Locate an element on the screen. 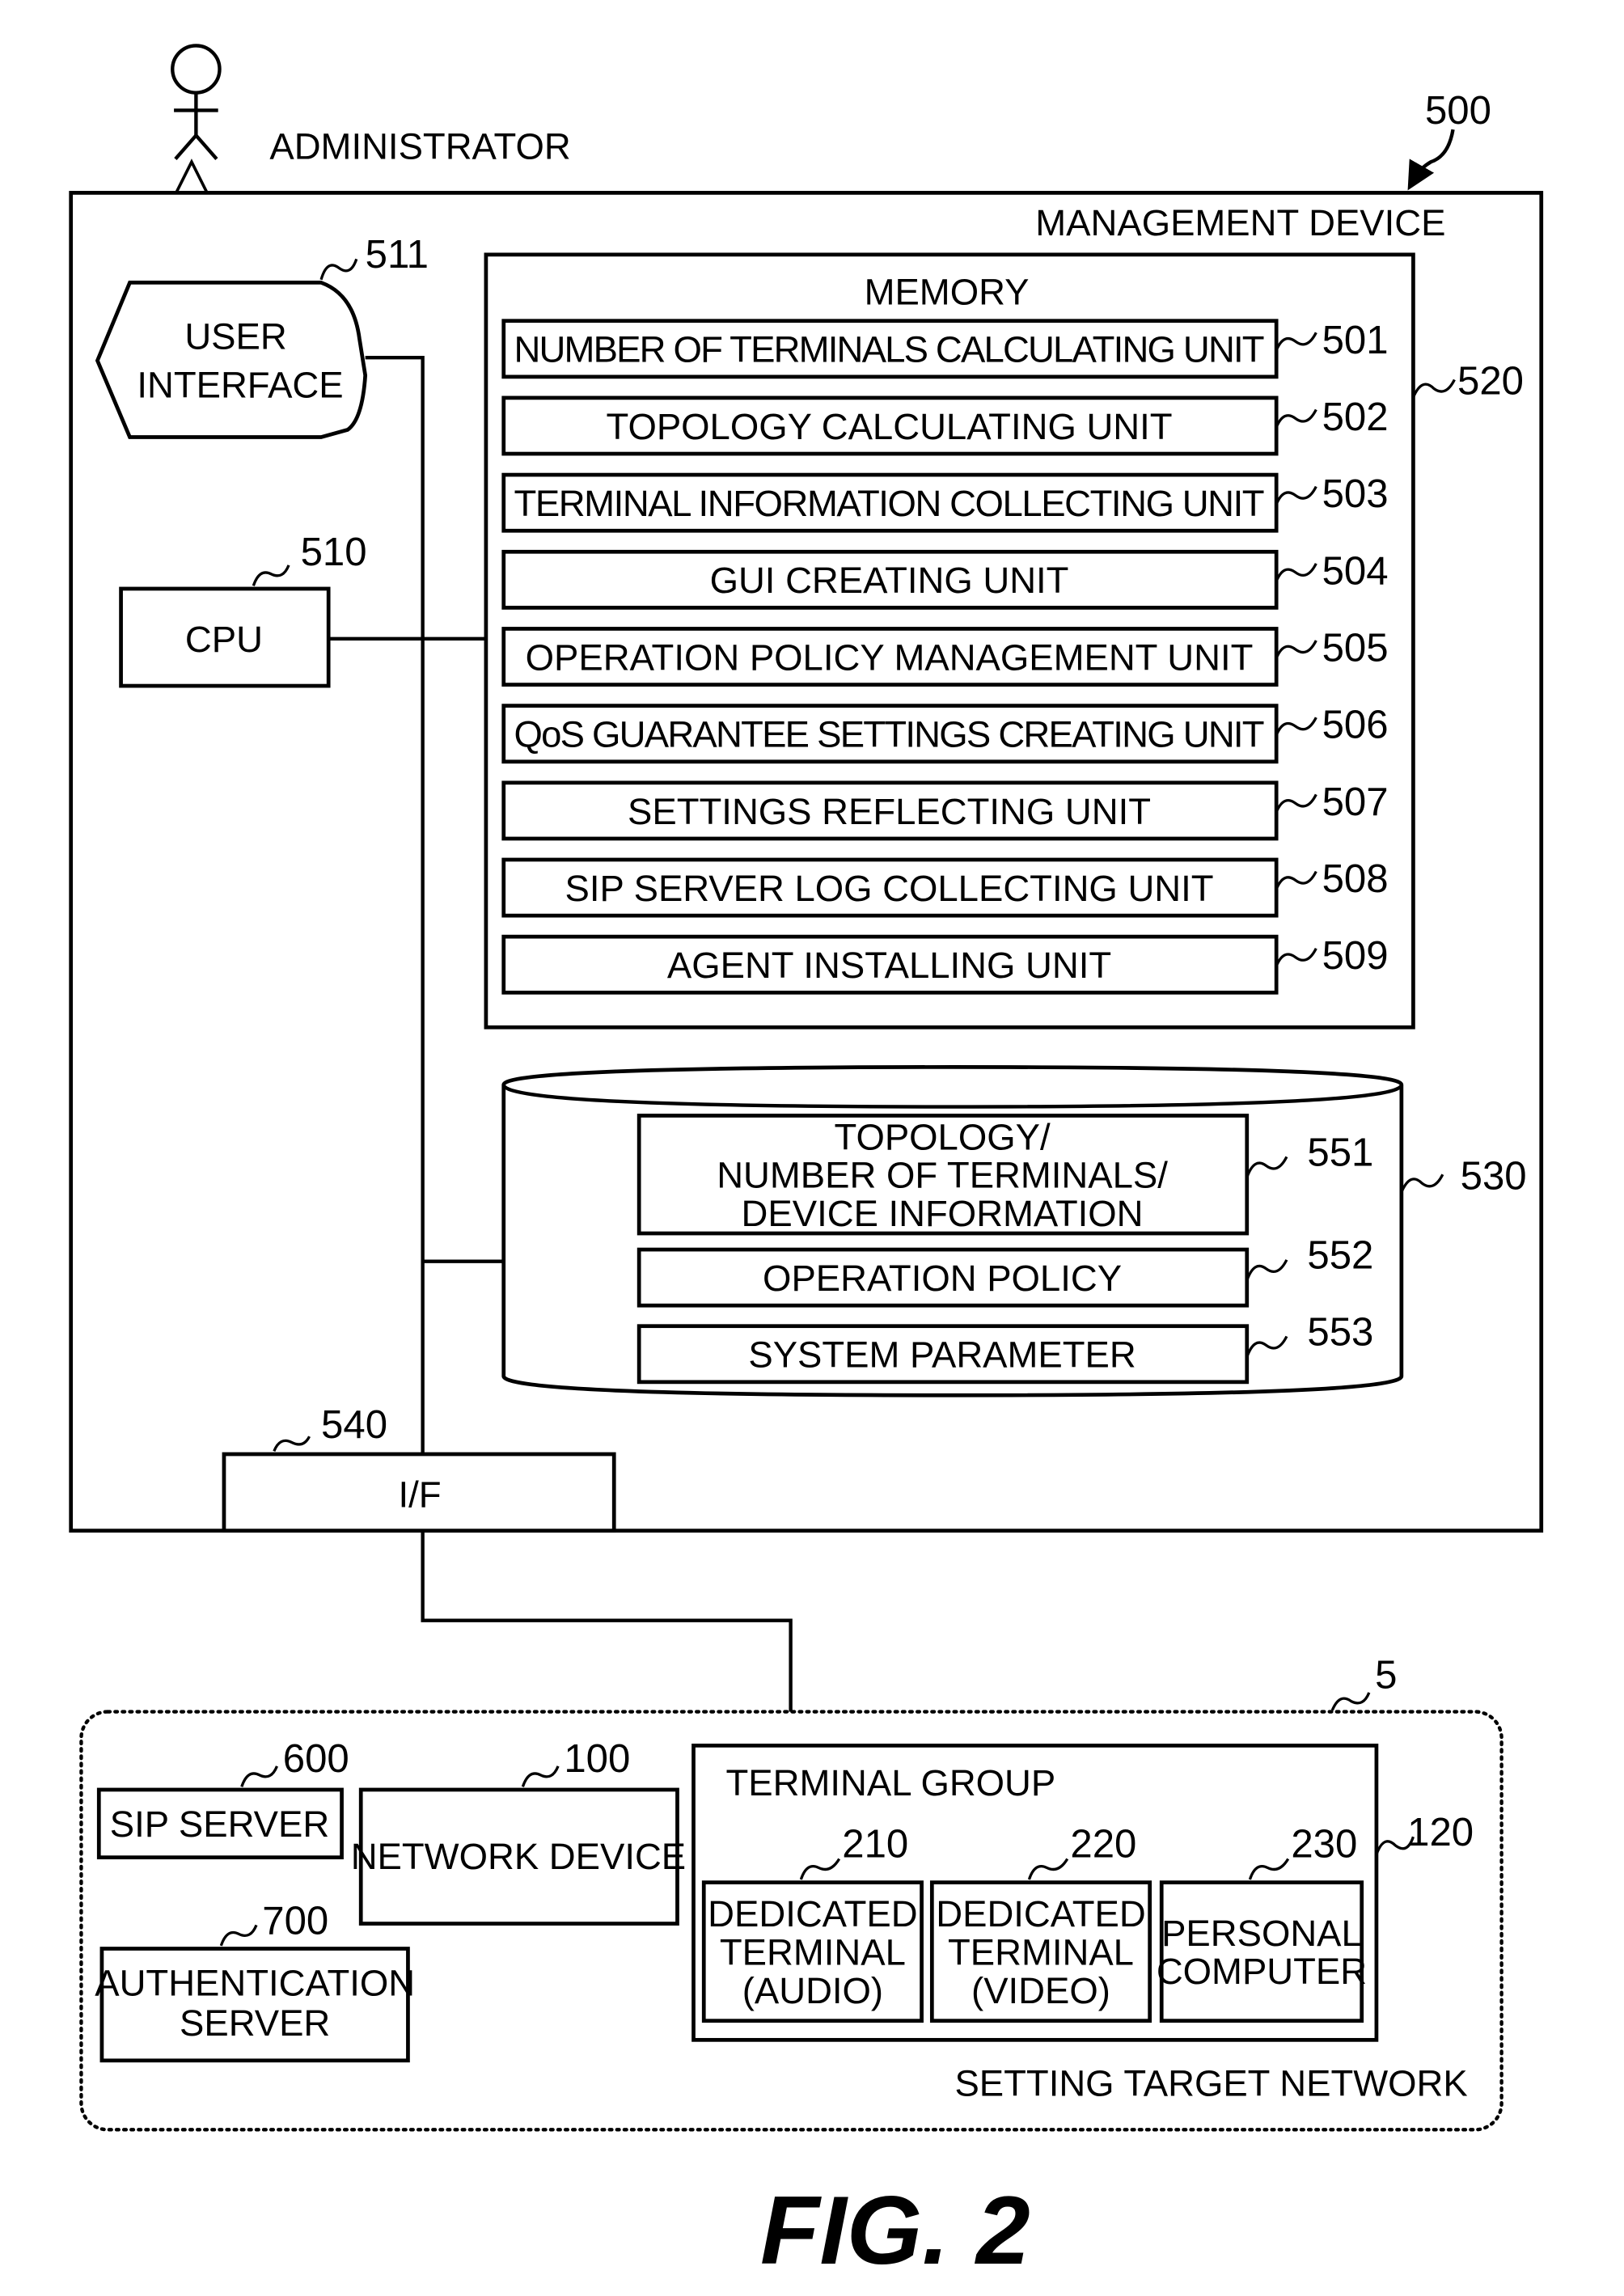  memory-unit-ref: 508 is located at coordinates (1355, 879).